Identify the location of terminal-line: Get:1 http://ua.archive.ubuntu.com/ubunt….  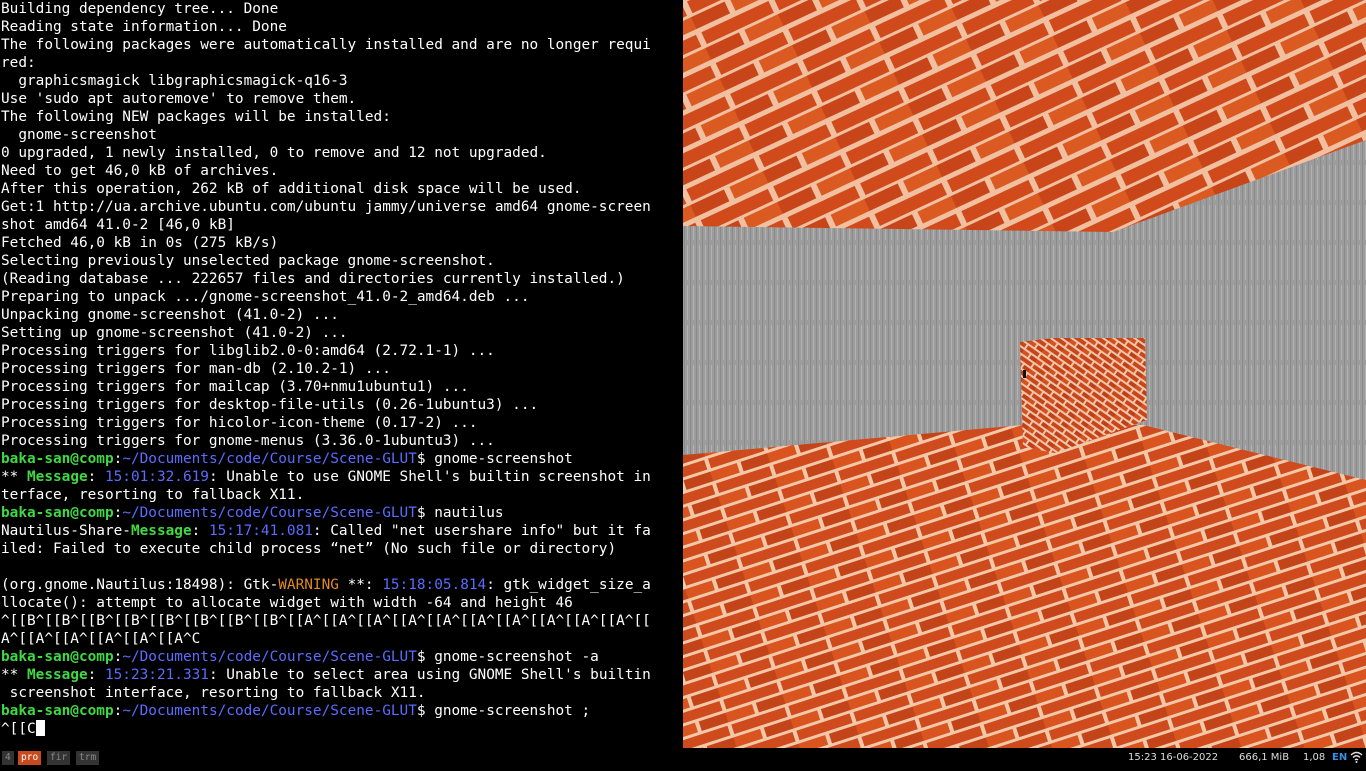
(341, 207).